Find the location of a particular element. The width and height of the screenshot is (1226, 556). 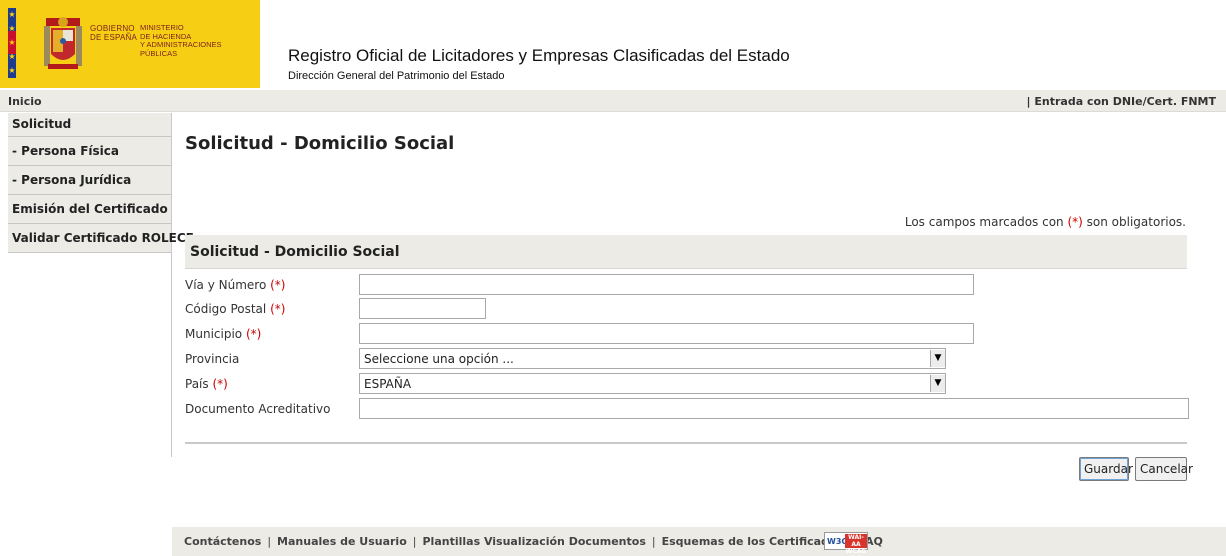

form-row-documento: Documento Acreditativo is located at coordinates (690, 409).